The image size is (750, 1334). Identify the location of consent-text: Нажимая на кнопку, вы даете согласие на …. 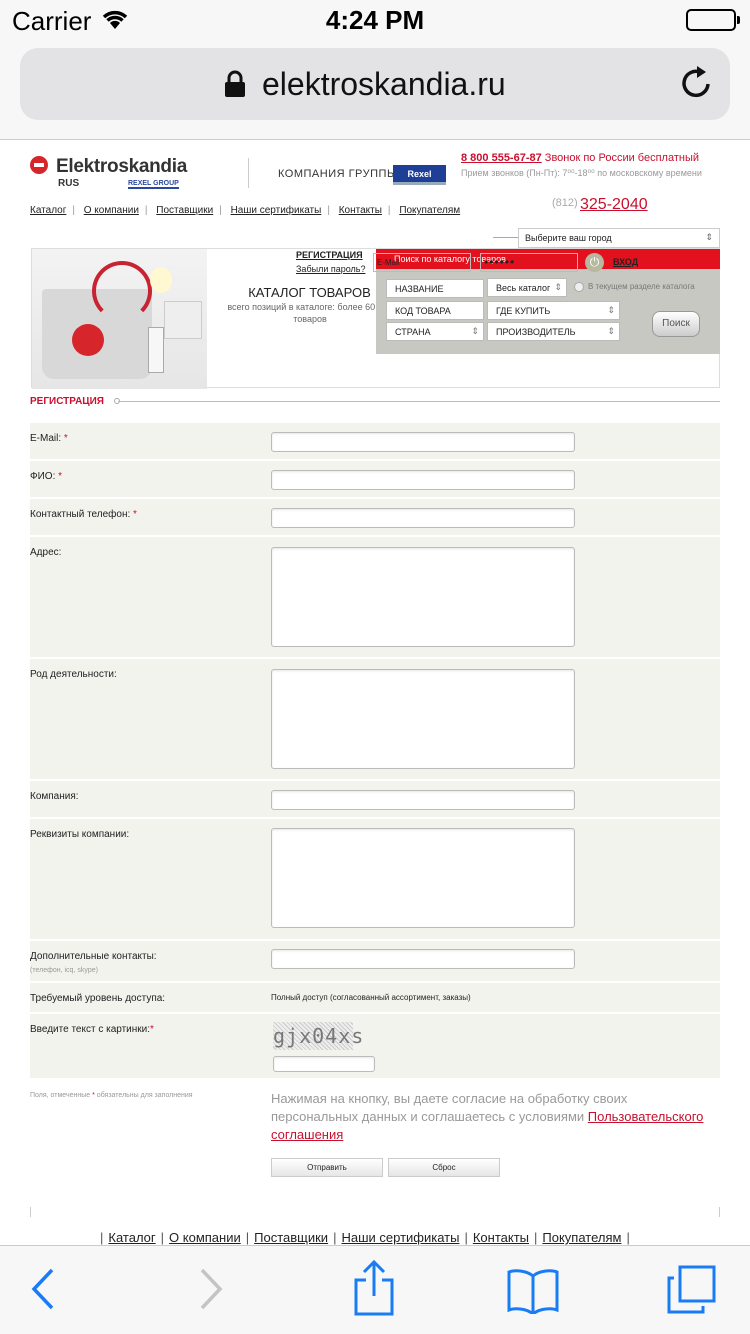
(487, 1116).